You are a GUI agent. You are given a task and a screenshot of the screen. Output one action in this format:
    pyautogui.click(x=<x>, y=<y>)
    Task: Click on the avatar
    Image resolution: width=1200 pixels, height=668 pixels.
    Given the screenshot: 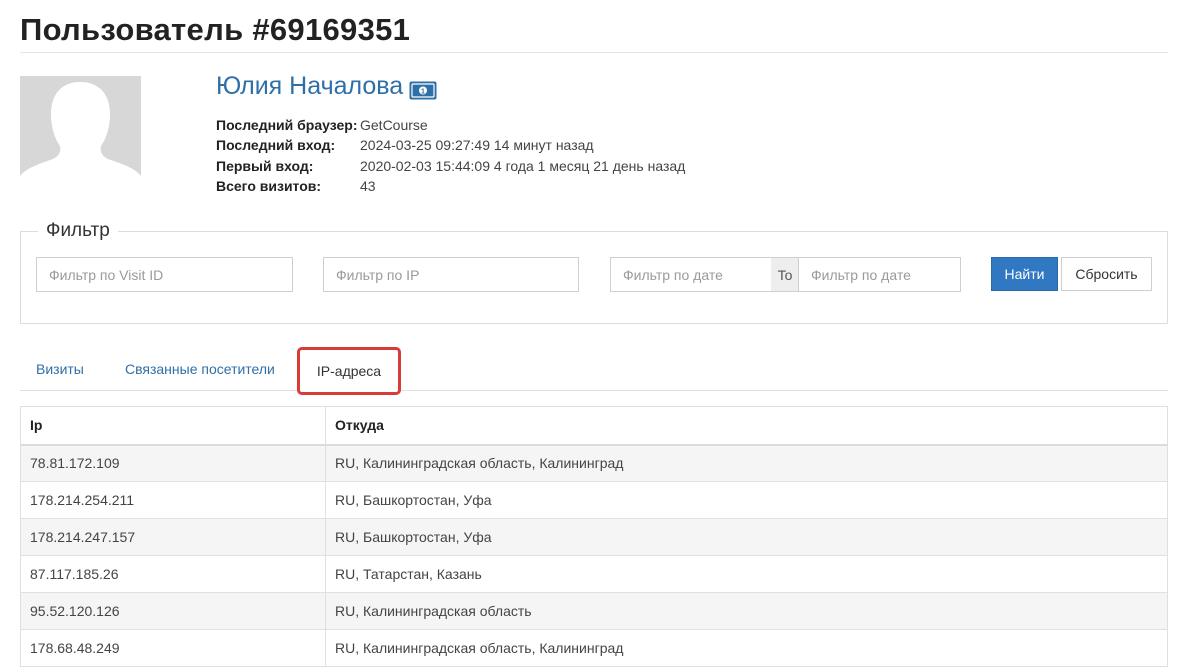 What is the action you would take?
    pyautogui.click(x=80, y=135)
    